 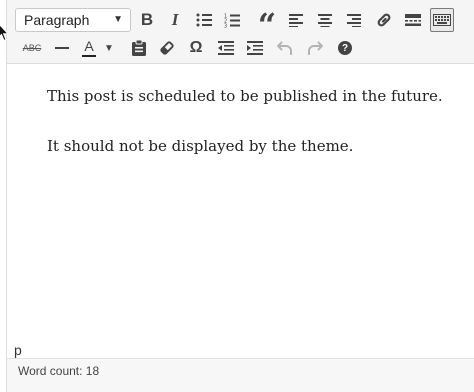 I want to click on format-select: Paragraph ▼, so click(x=73, y=20).